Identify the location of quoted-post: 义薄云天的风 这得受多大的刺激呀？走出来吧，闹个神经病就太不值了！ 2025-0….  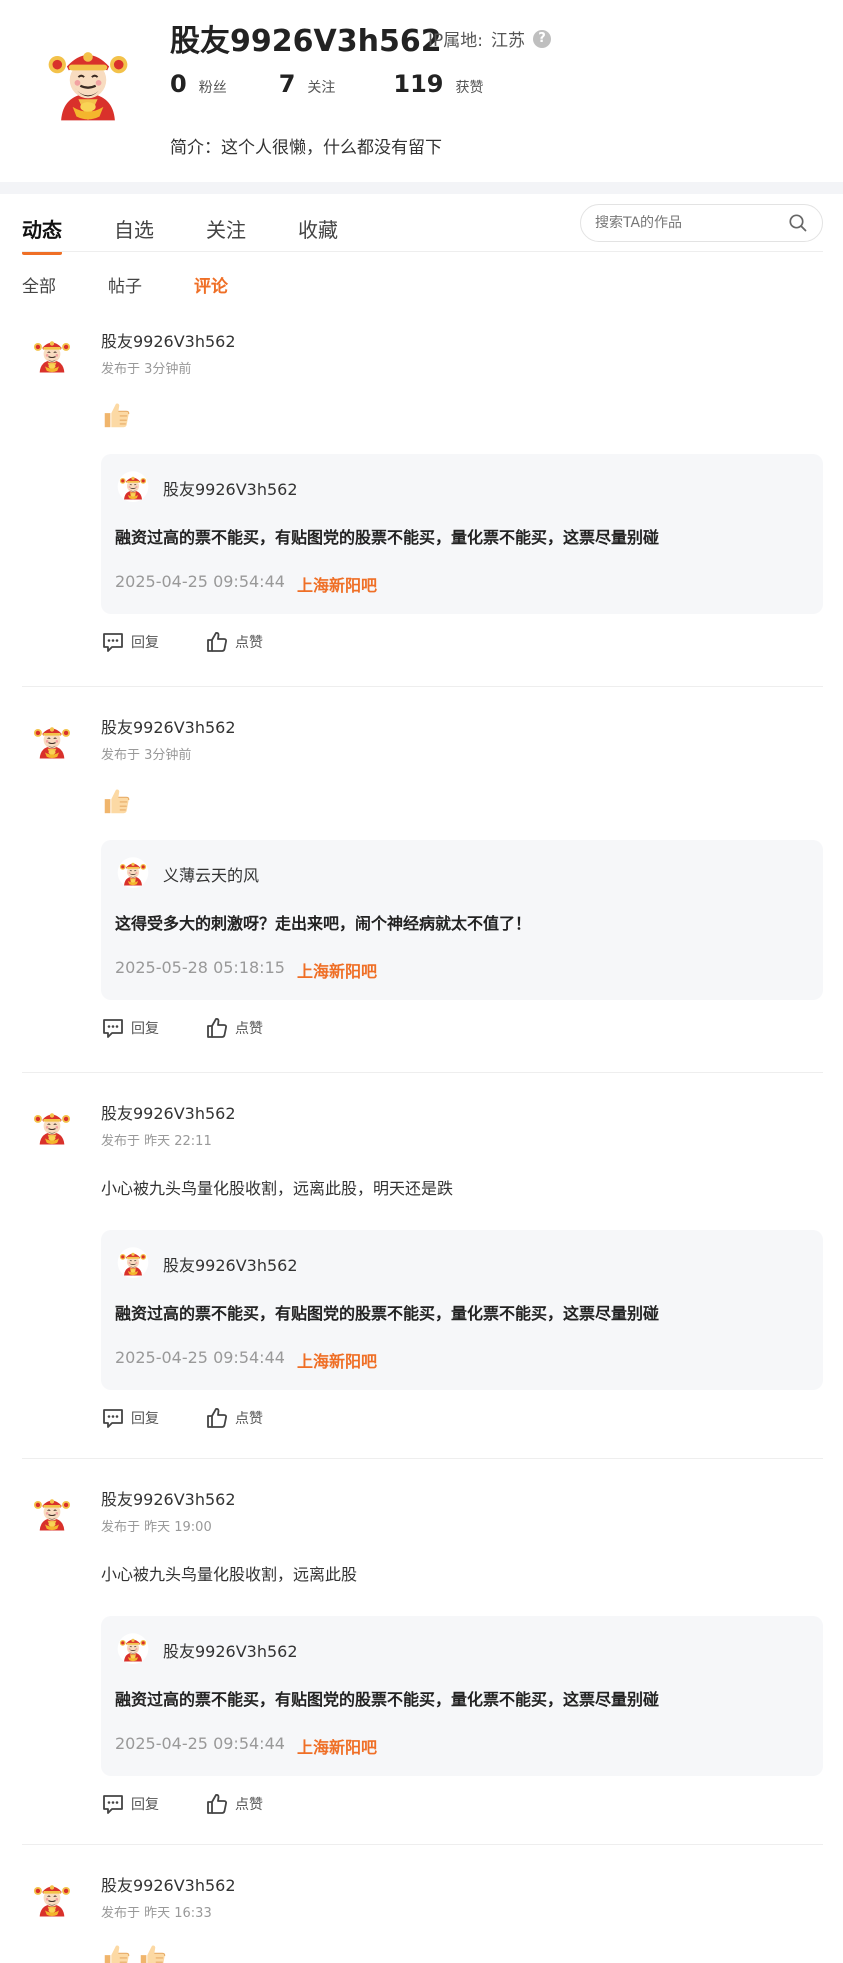
(462, 920).